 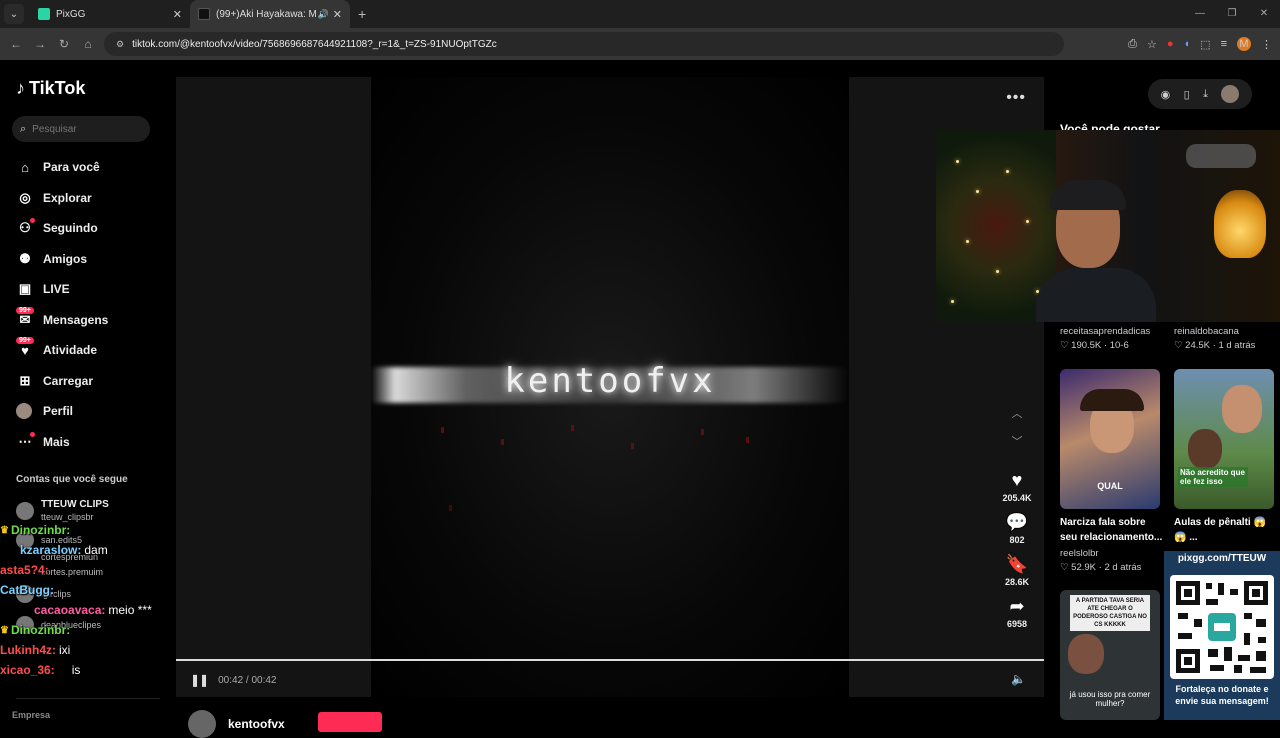 I want to click on nav-perfil: Perfil, so click(x=62, y=411).